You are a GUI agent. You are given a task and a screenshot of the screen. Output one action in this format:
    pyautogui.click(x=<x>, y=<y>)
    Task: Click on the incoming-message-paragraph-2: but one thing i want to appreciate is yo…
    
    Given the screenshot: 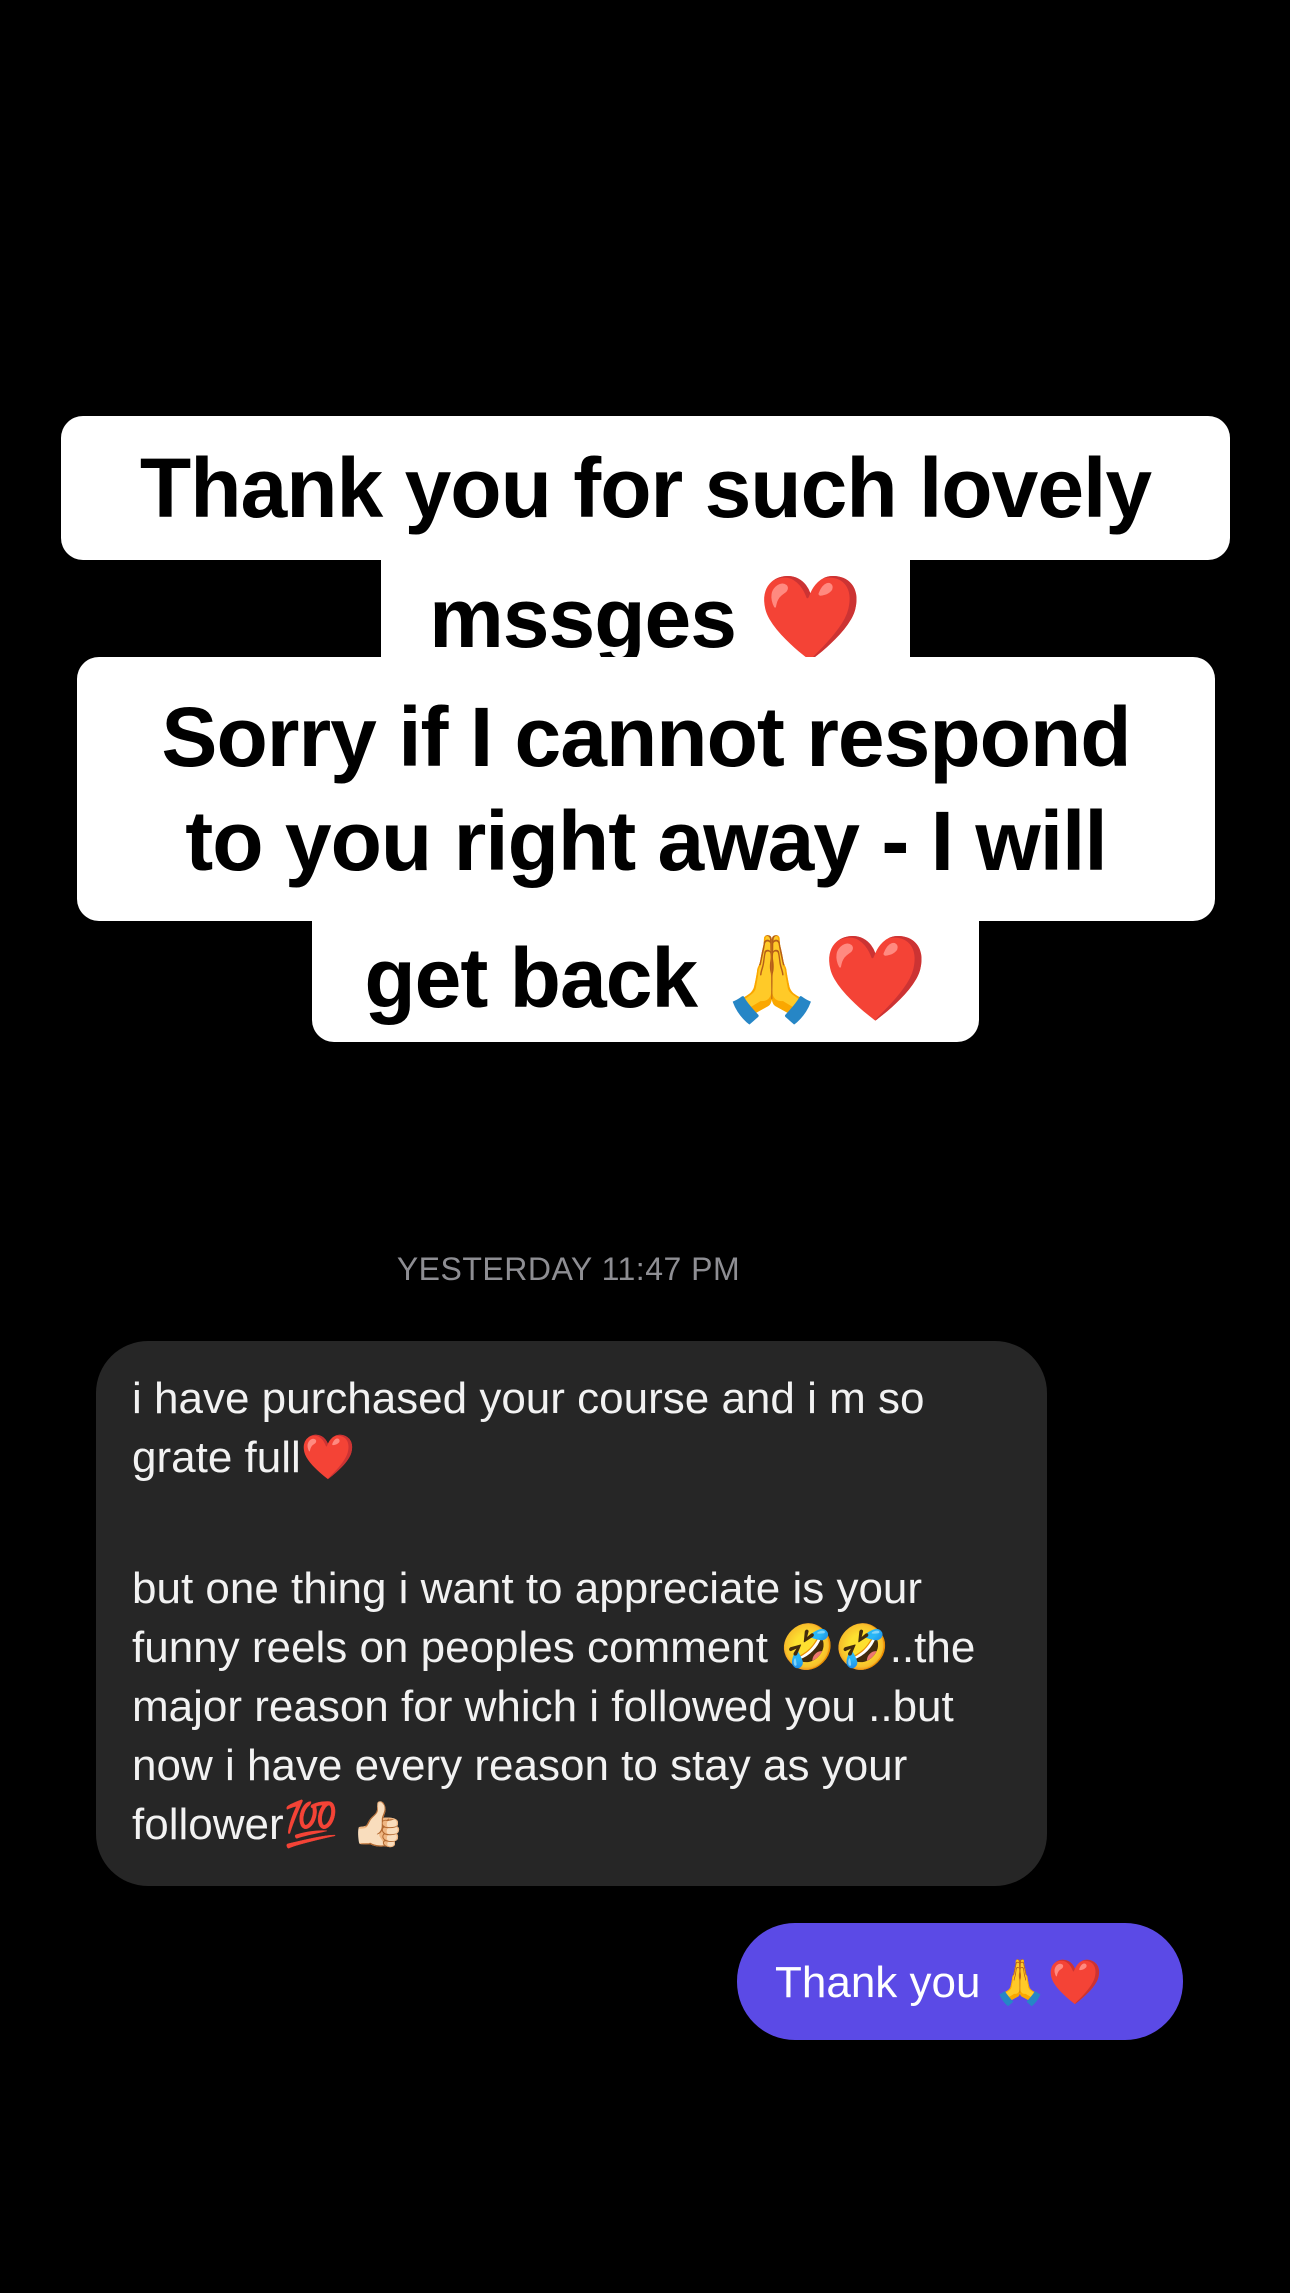 What is the action you would take?
    pyautogui.click(x=554, y=1706)
    